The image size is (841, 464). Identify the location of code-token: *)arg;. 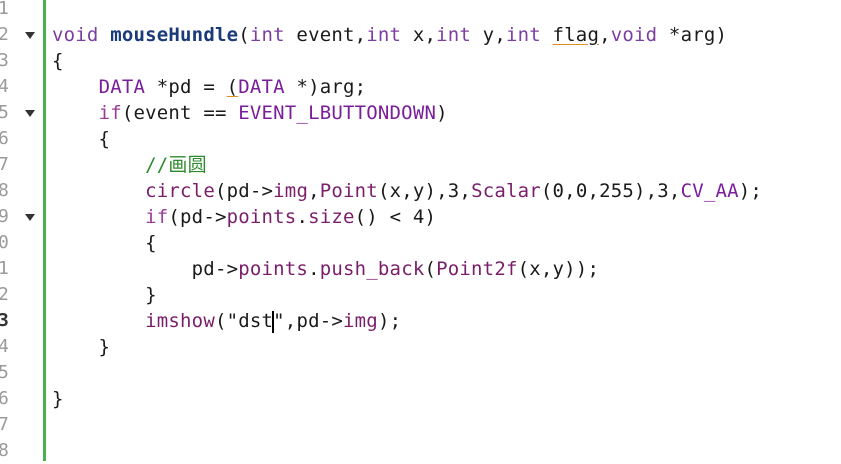
(325, 87).